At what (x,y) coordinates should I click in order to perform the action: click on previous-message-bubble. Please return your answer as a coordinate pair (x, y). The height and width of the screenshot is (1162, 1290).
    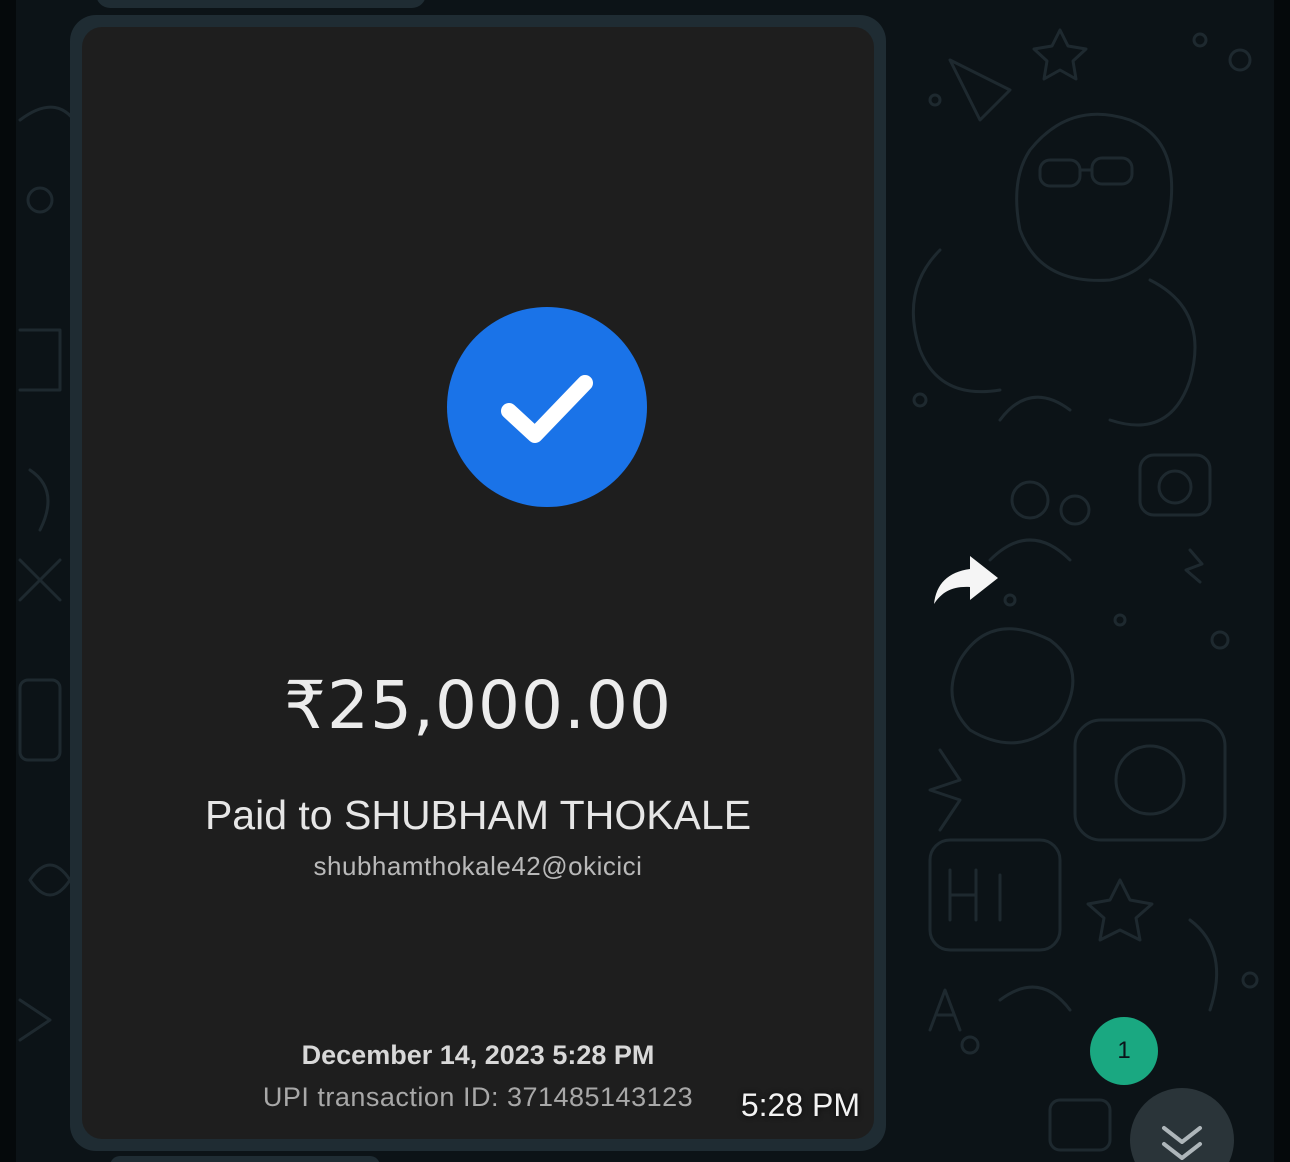
    Looking at the image, I should click on (261, 4).